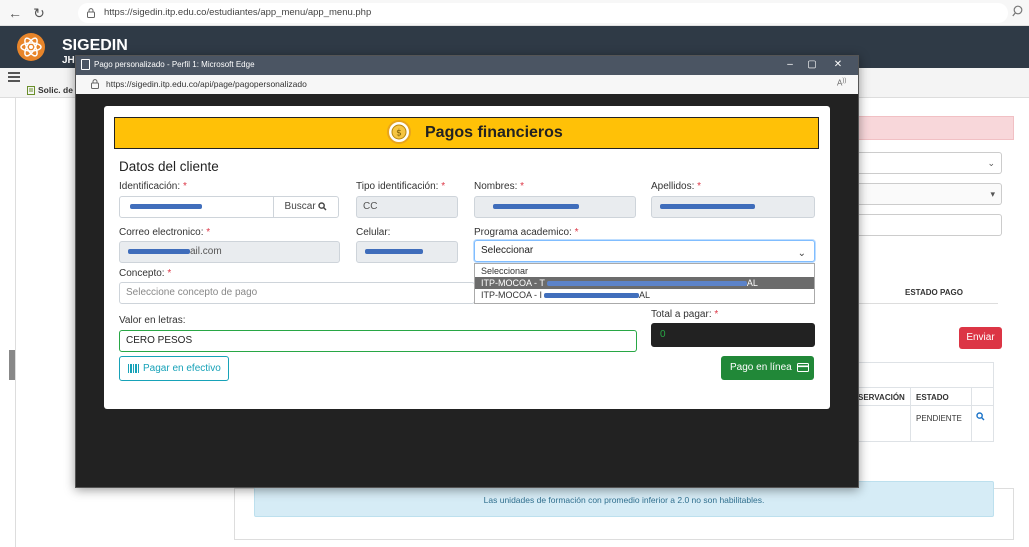 The width and height of the screenshot is (1029, 547). Describe the element at coordinates (980, 338) in the screenshot. I see `enviar-button: Enviar` at that location.